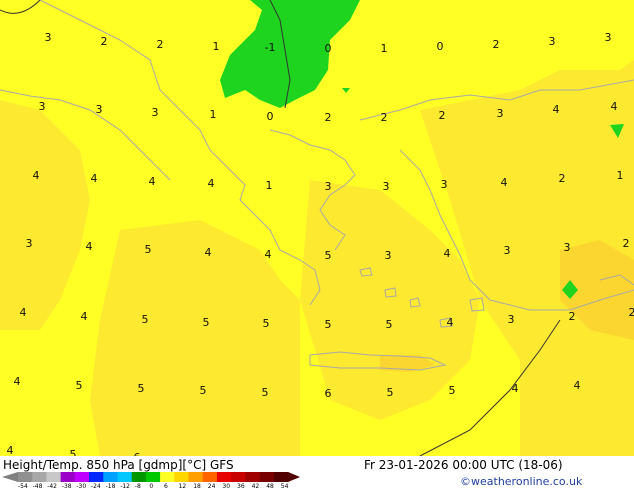  What do you see at coordinates (328, 393) in the screenshot?
I see `temperature-value: 6` at bounding box center [328, 393].